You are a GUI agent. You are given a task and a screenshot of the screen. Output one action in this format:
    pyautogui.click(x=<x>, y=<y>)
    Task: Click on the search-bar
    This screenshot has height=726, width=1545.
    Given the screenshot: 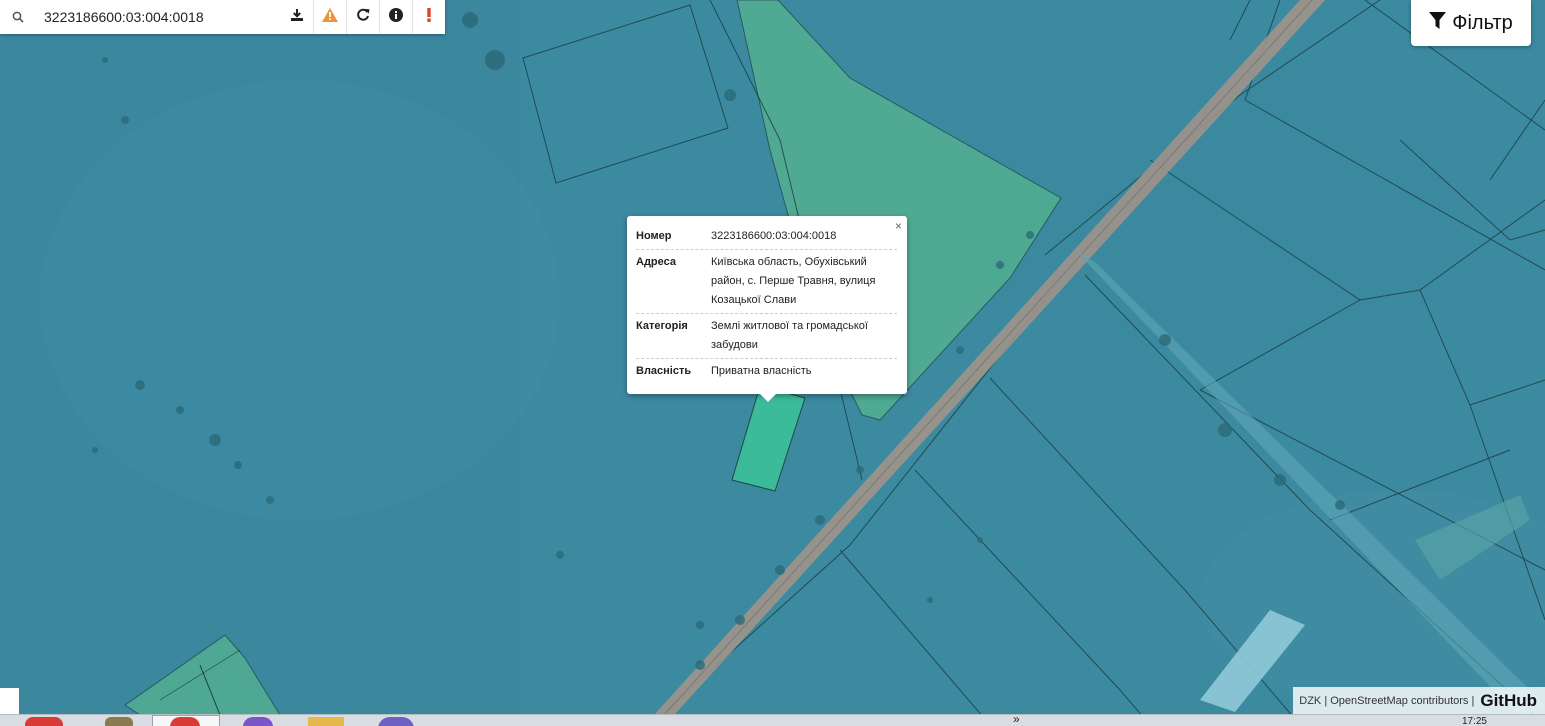 What is the action you would take?
    pyautogui.click(x=222, y=17)
    